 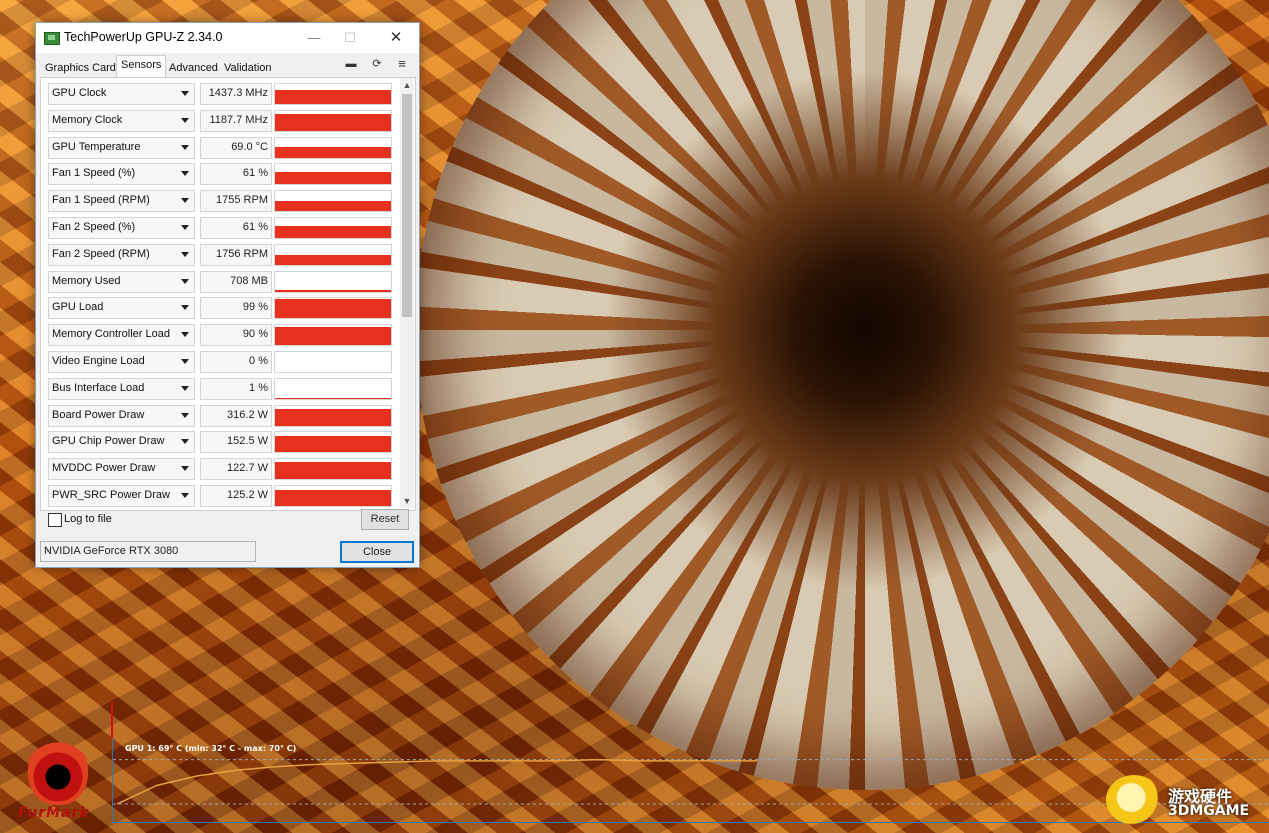 I want to click on sensor-name: Memory Controller Load, so click(x=111, y=334).